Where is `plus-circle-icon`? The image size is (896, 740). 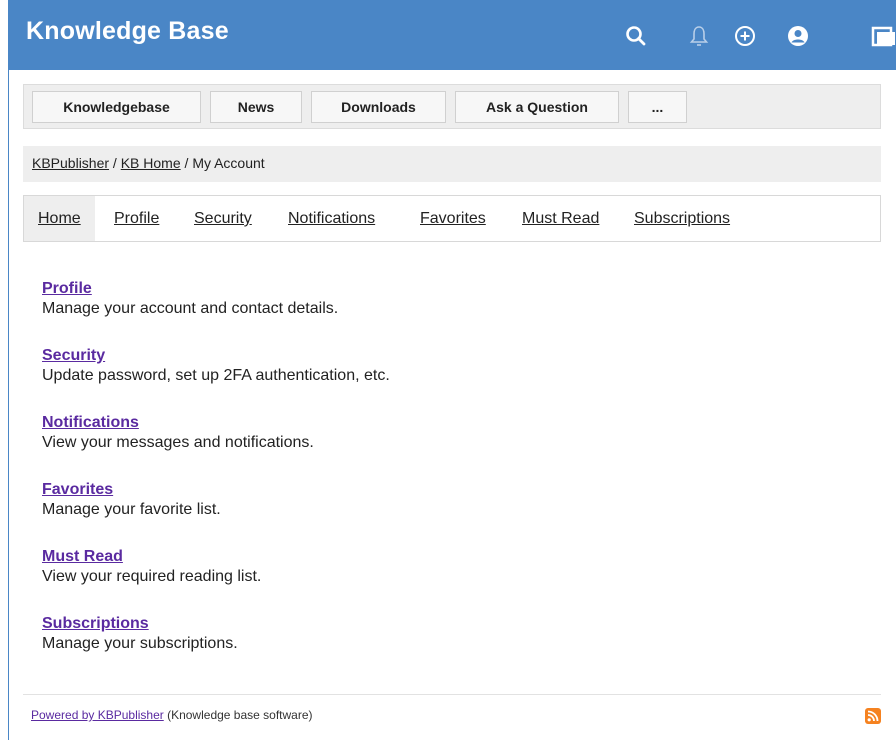
plus-circle-icon is located at coordinates (745, 36).